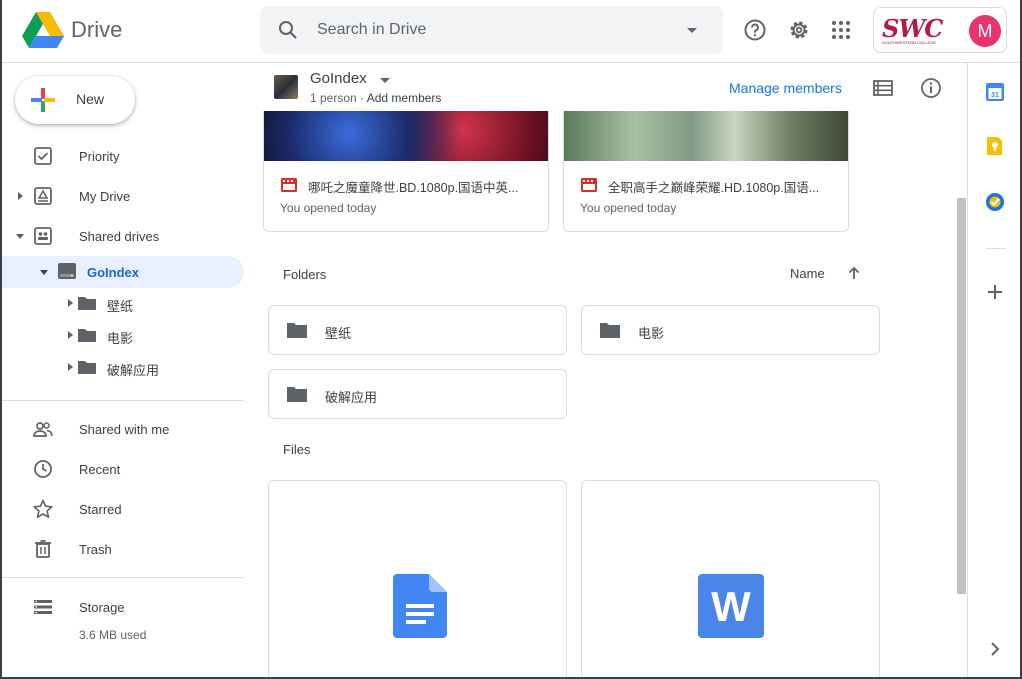  I want to click on check-square-icon, so click(43, 156).